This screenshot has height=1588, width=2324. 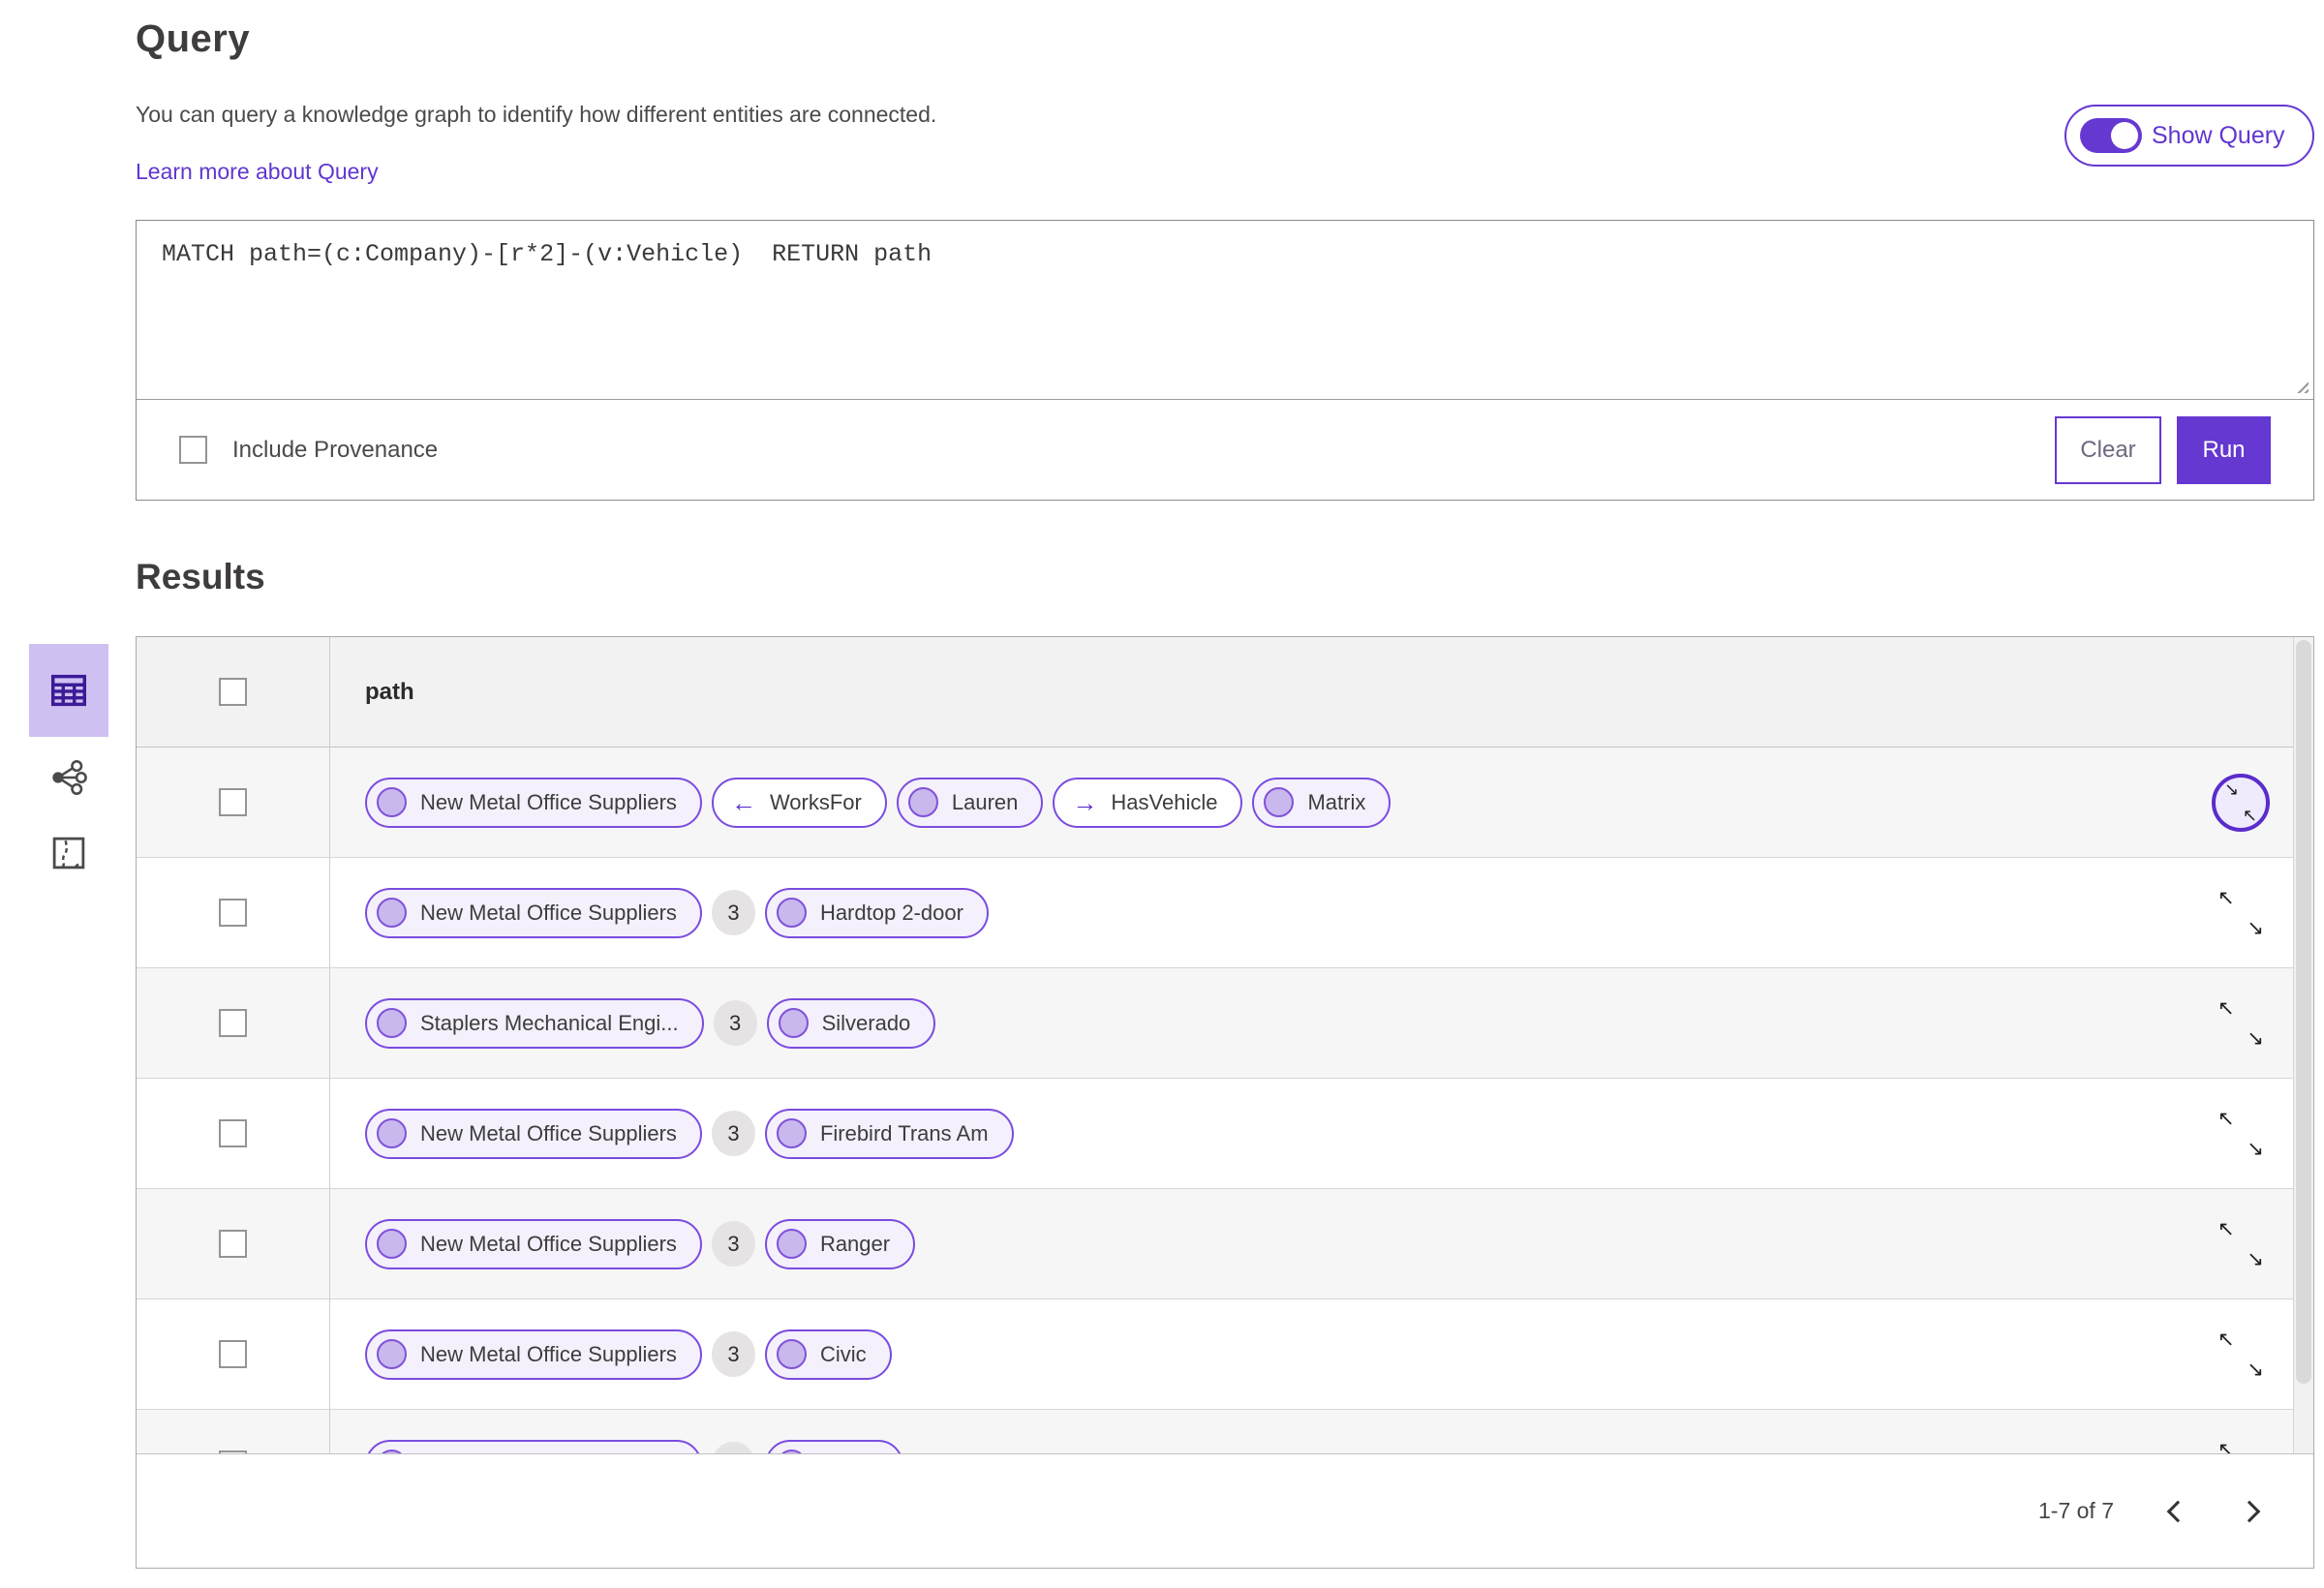 I want to click on pill-label: Lauren, so click(x=985, y=801).